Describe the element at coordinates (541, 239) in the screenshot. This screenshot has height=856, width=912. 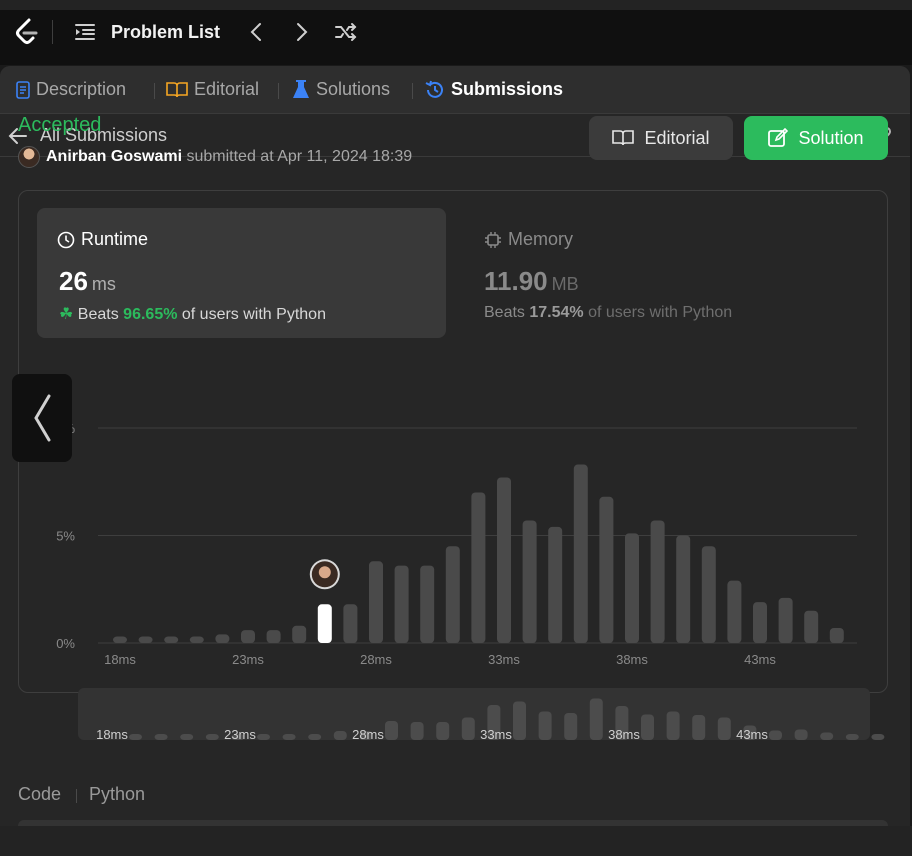
I see `memory-title-label: Memory` at that location.